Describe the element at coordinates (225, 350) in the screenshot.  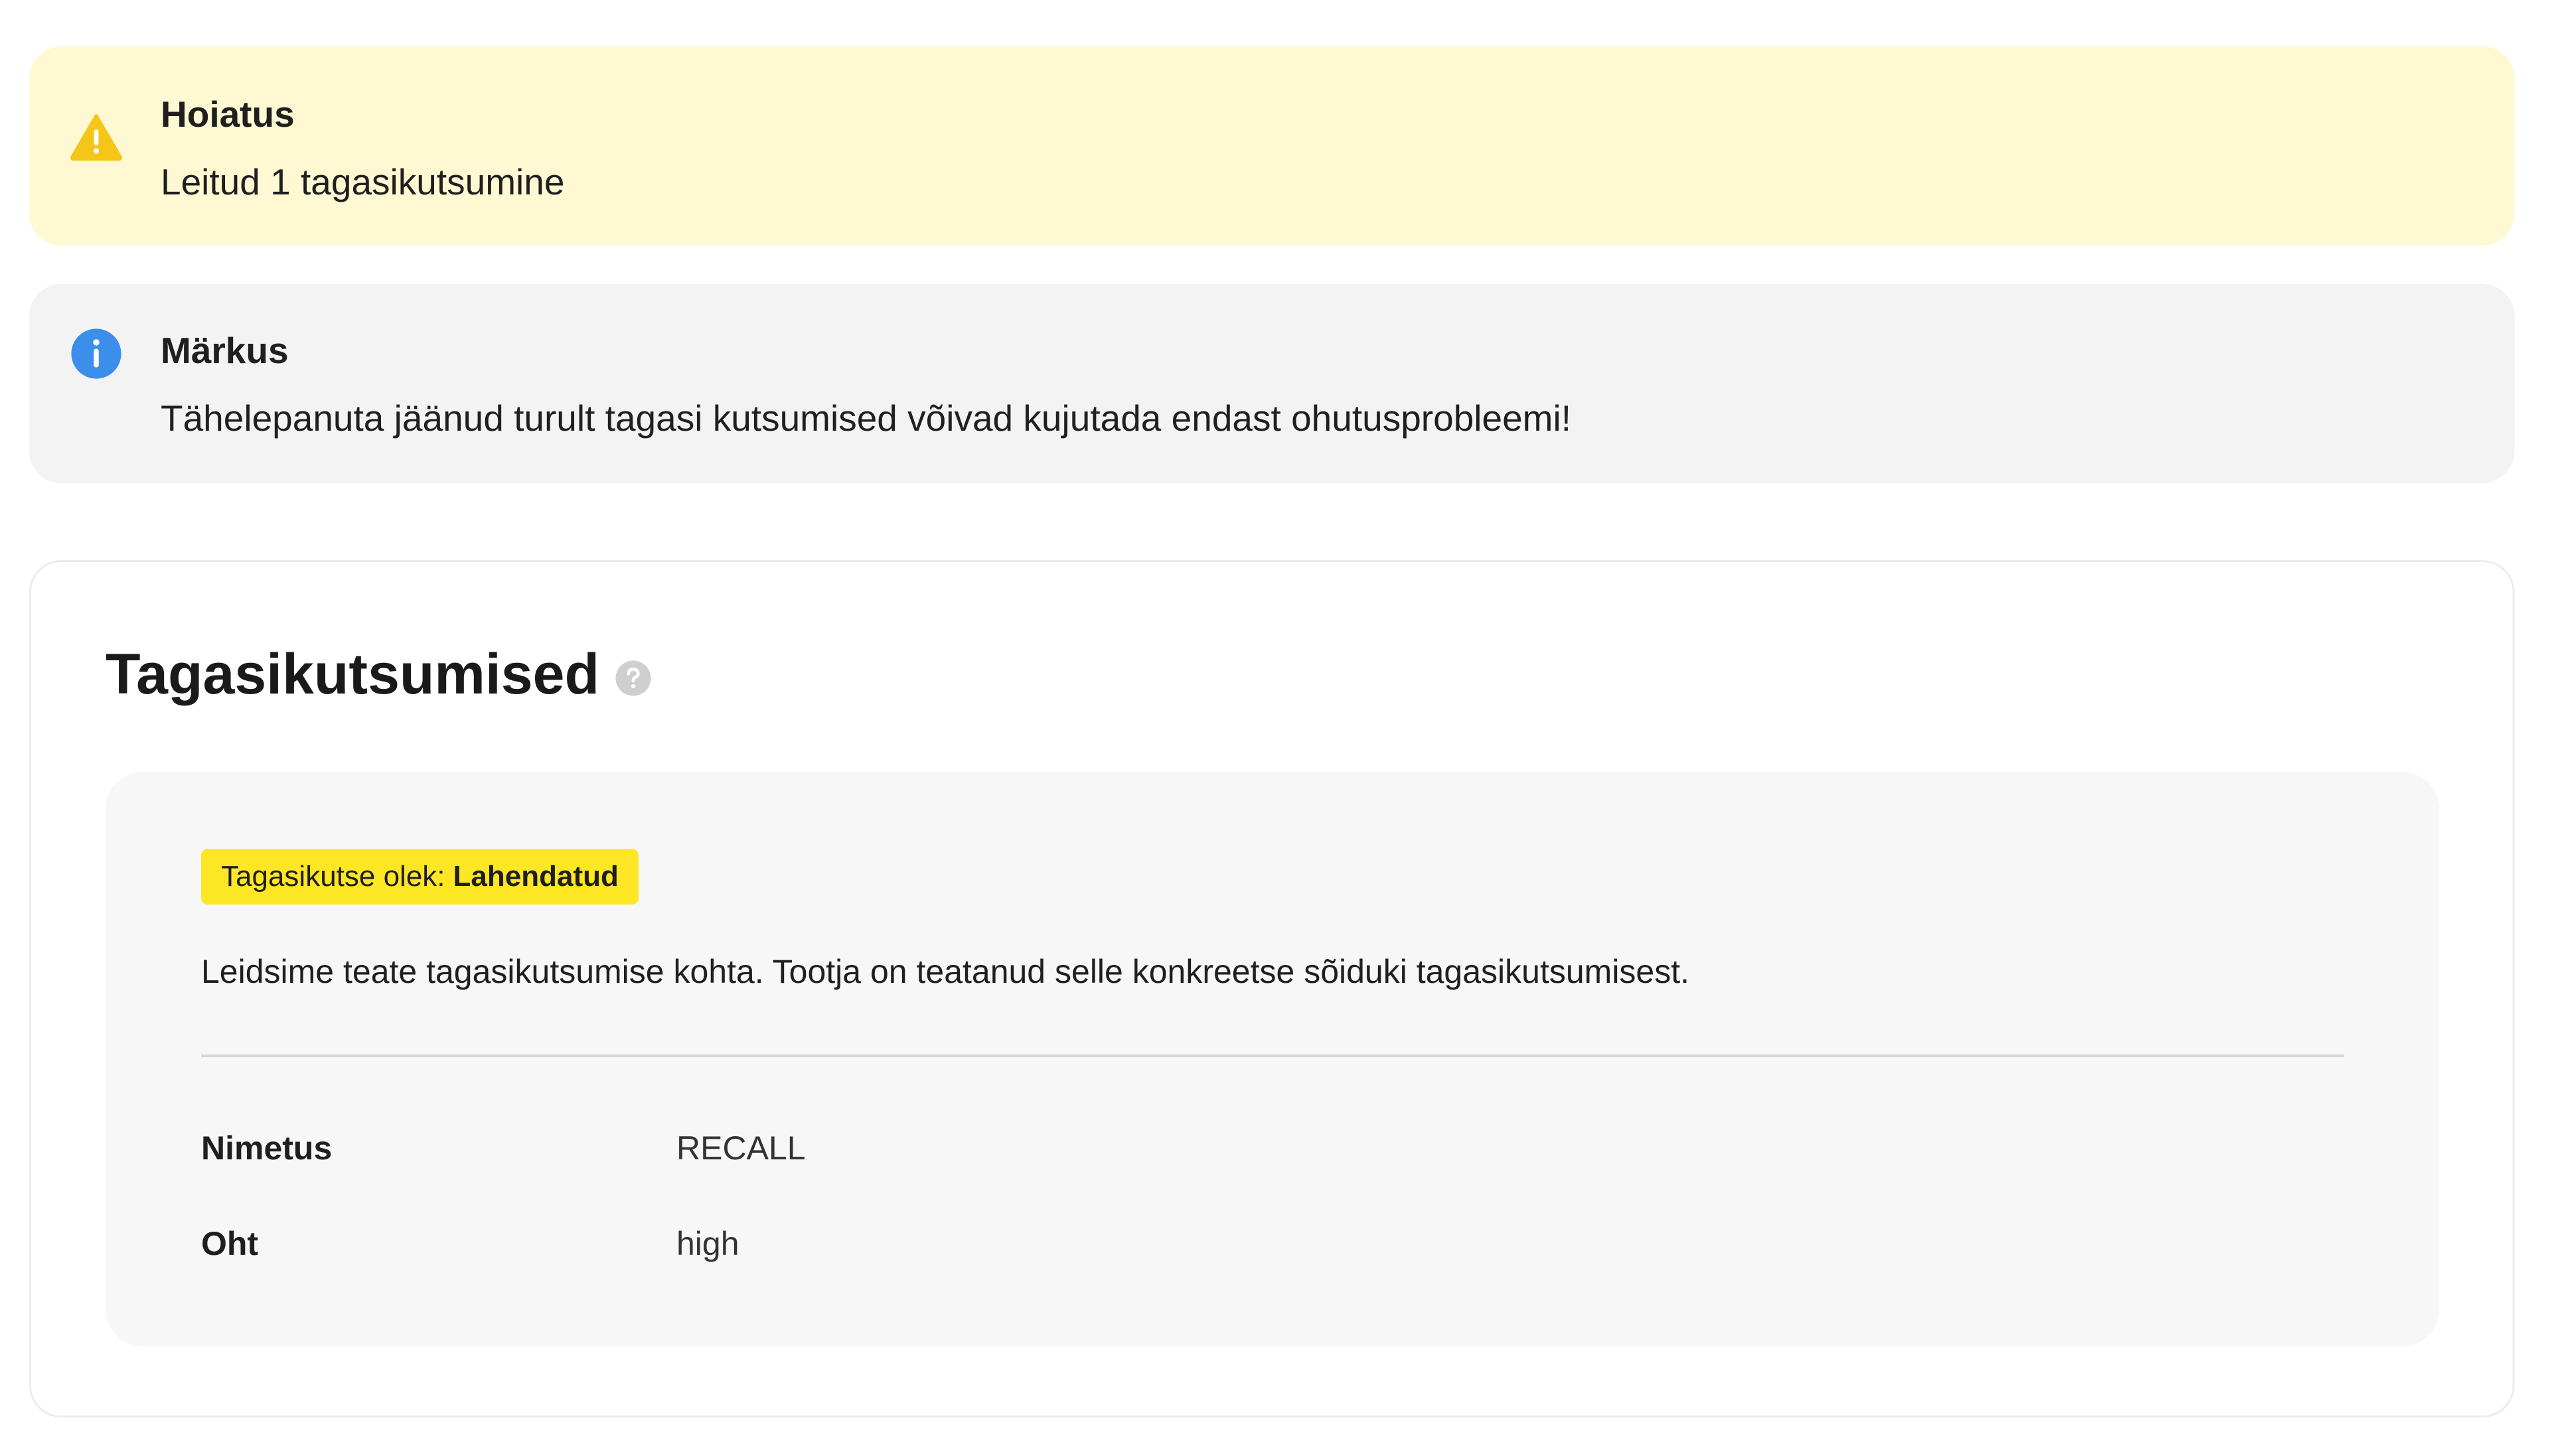
I see `info-alert-title: Märkus` at that location.